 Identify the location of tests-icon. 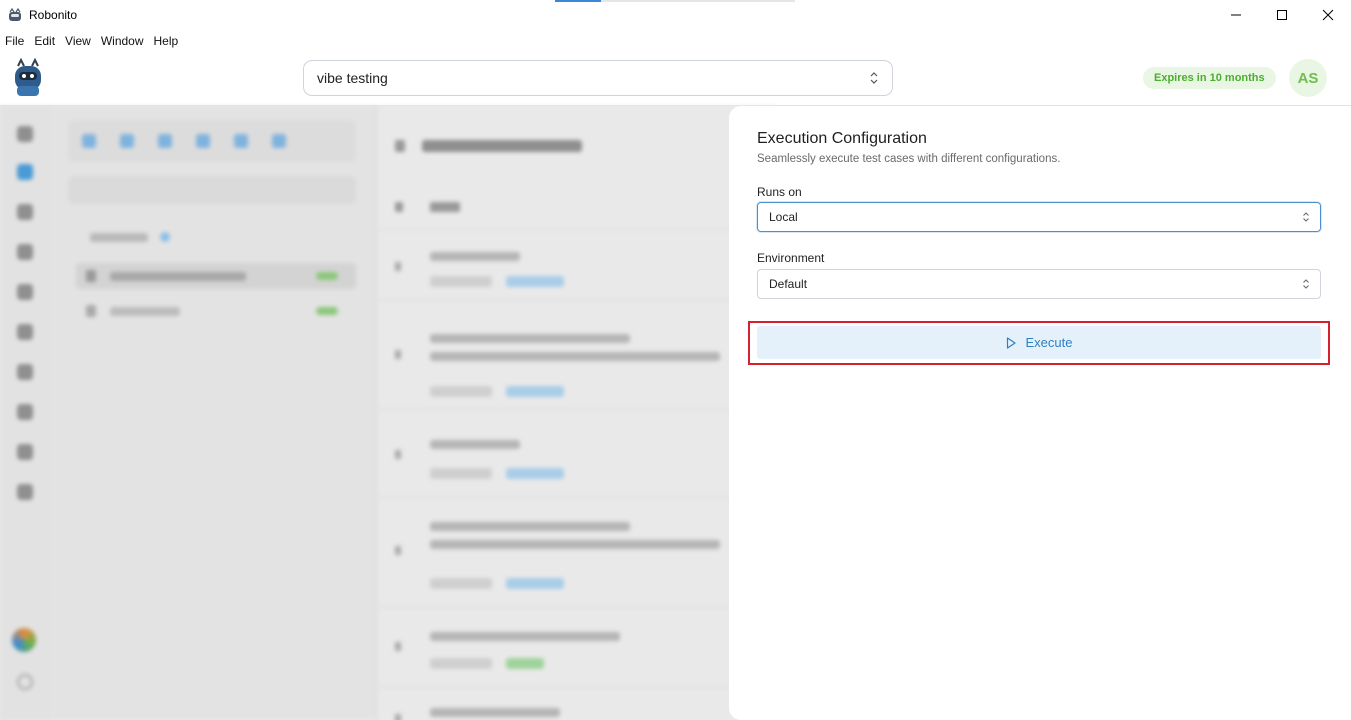
(25, 172).